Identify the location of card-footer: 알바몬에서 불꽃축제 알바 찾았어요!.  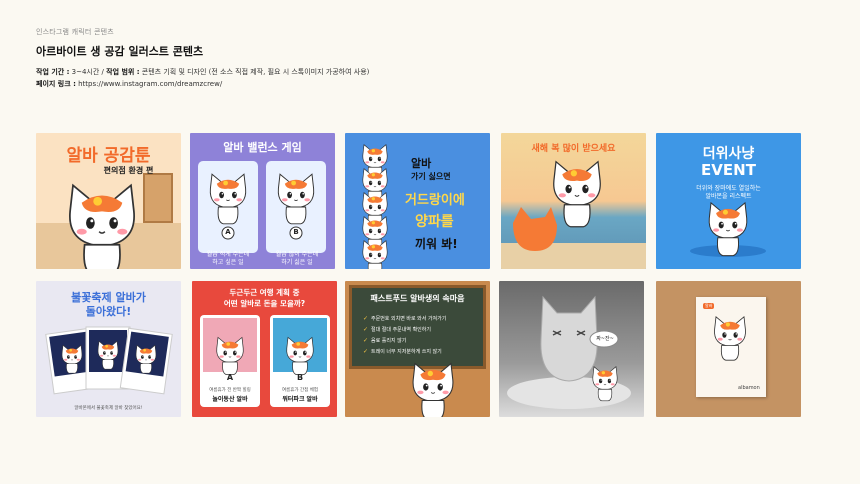
(108, 408).